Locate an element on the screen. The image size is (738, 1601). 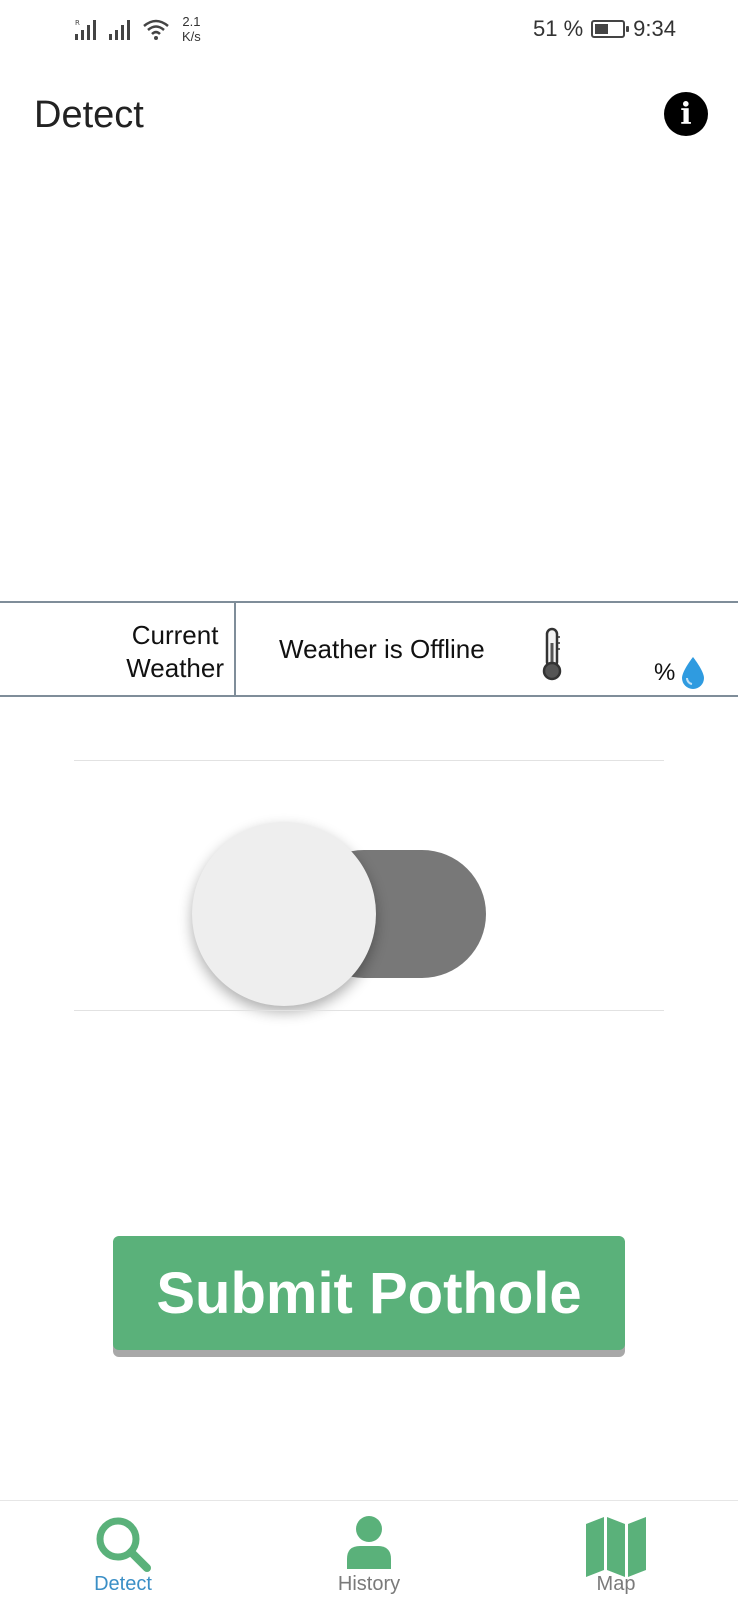
bottom-nav: Detect History Map is located at coordinates (369, 1550).